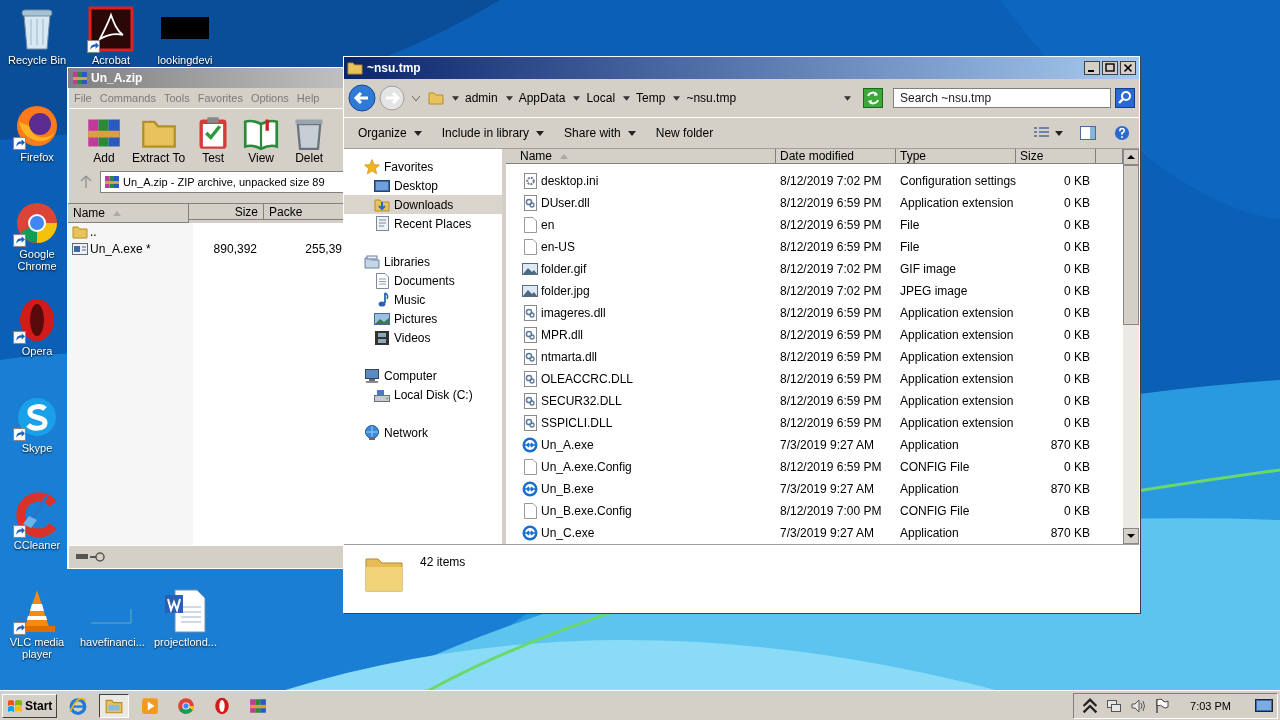 The image size is (1280, 720). I want to click on desktop-icon-label: lookingdevi, so click(185, 60).